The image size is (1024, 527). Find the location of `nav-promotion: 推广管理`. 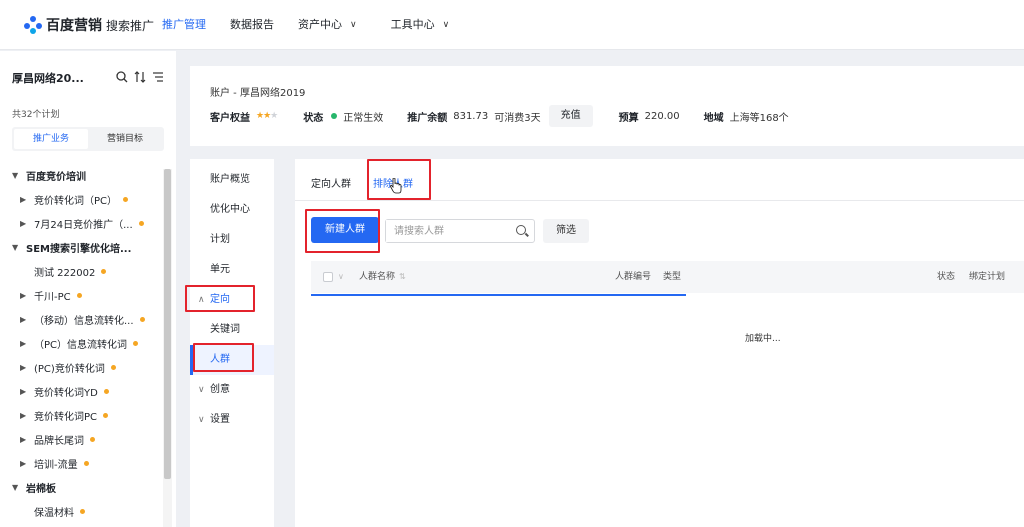

nav-promotion: 推广管理 is located at coordinates (184, 25).